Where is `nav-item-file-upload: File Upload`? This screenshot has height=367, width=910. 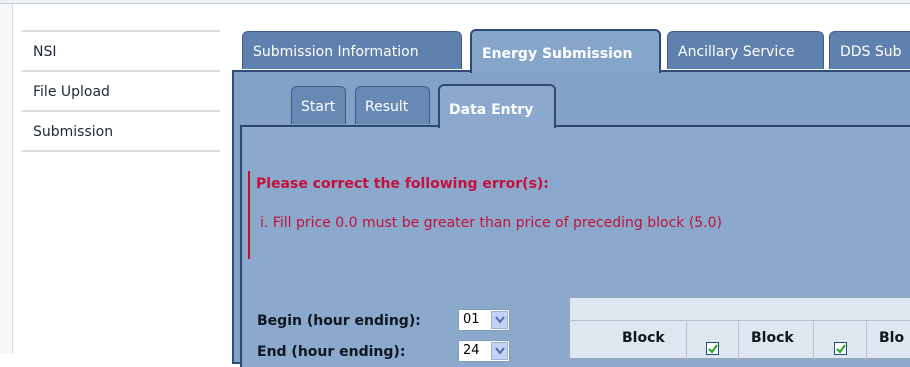 nav-item-file-upload: File Upload is located at coordinates (121, 90).